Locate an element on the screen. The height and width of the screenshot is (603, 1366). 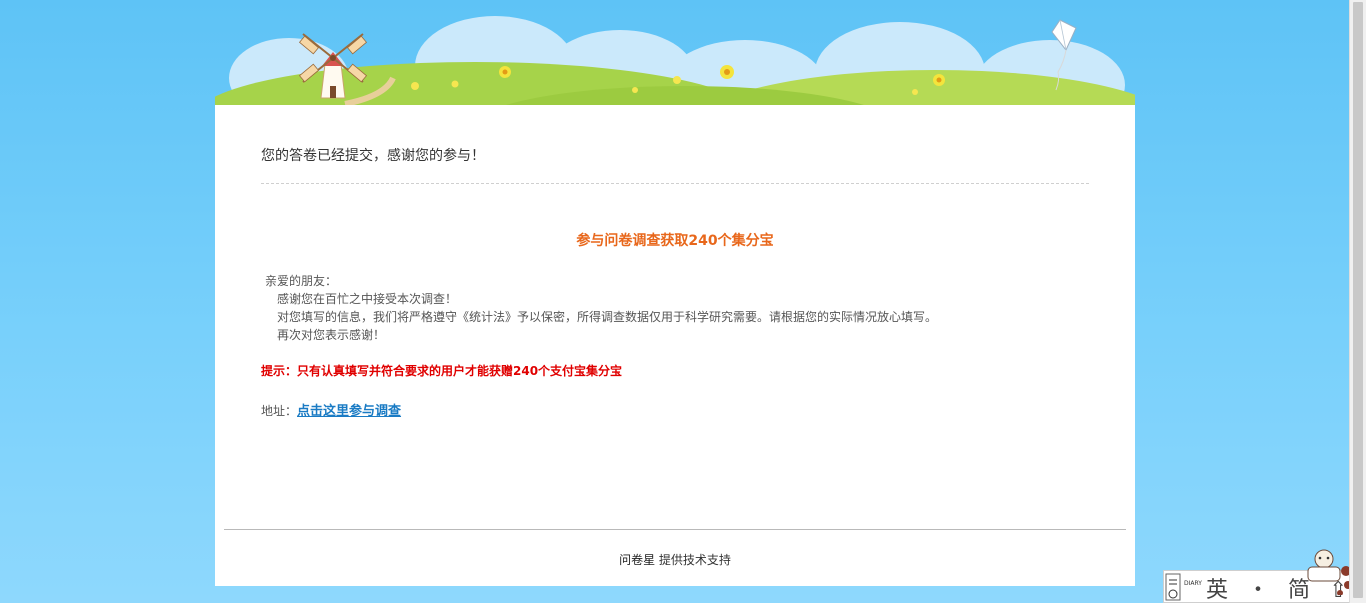
address-label: 地址： is located at coordinates (279, 411).